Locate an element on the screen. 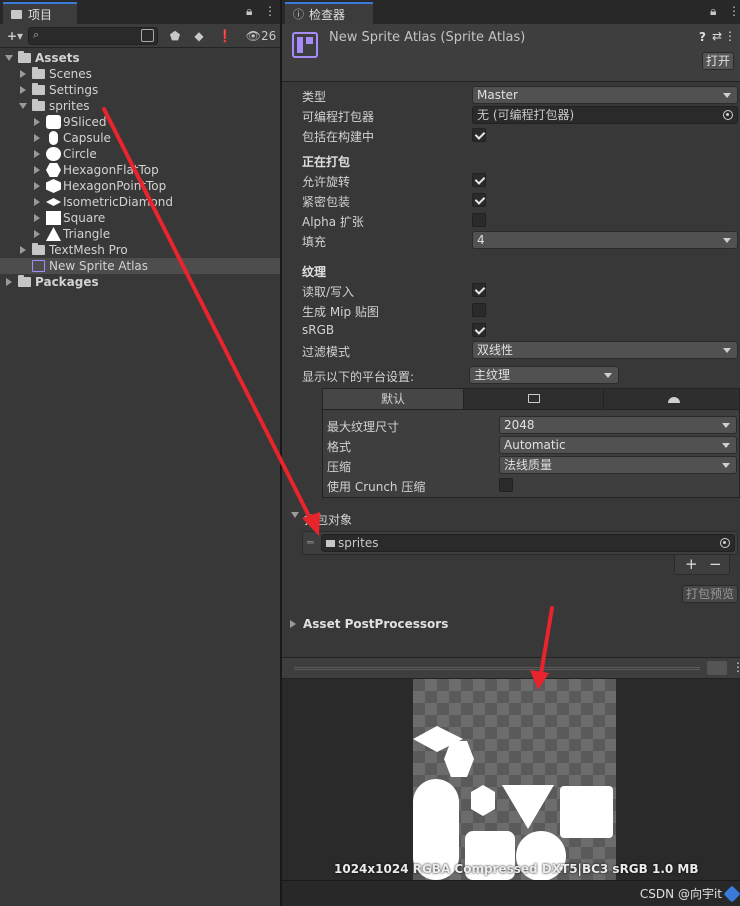 The image size is (740, 906). objects-list: ═ sprites is located at coordinates (520, 543).